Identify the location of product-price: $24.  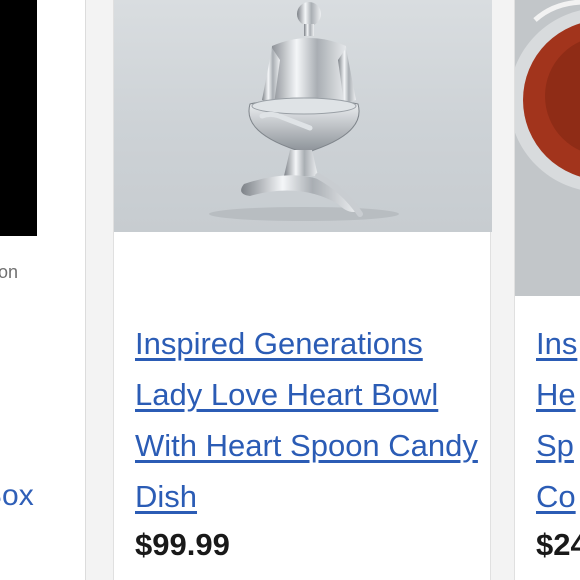
(558, 544).